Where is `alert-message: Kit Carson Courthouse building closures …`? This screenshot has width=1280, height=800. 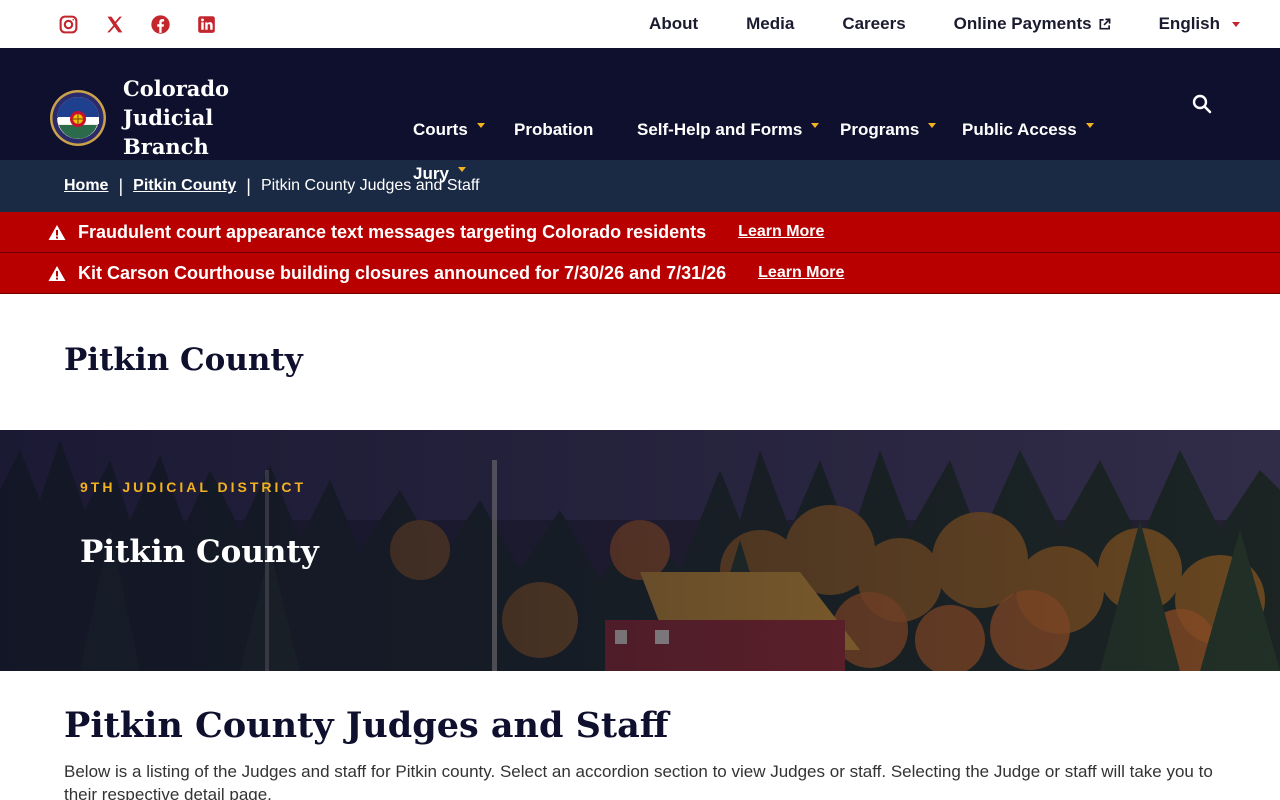
alert-message: Kit Carson Courthouse building closures … is located at coordinates (402, 272).